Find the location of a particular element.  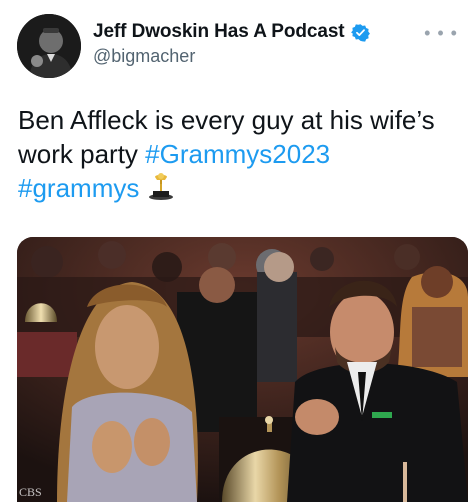

grammy-trophy-icon is located at coordinates (161, 186).